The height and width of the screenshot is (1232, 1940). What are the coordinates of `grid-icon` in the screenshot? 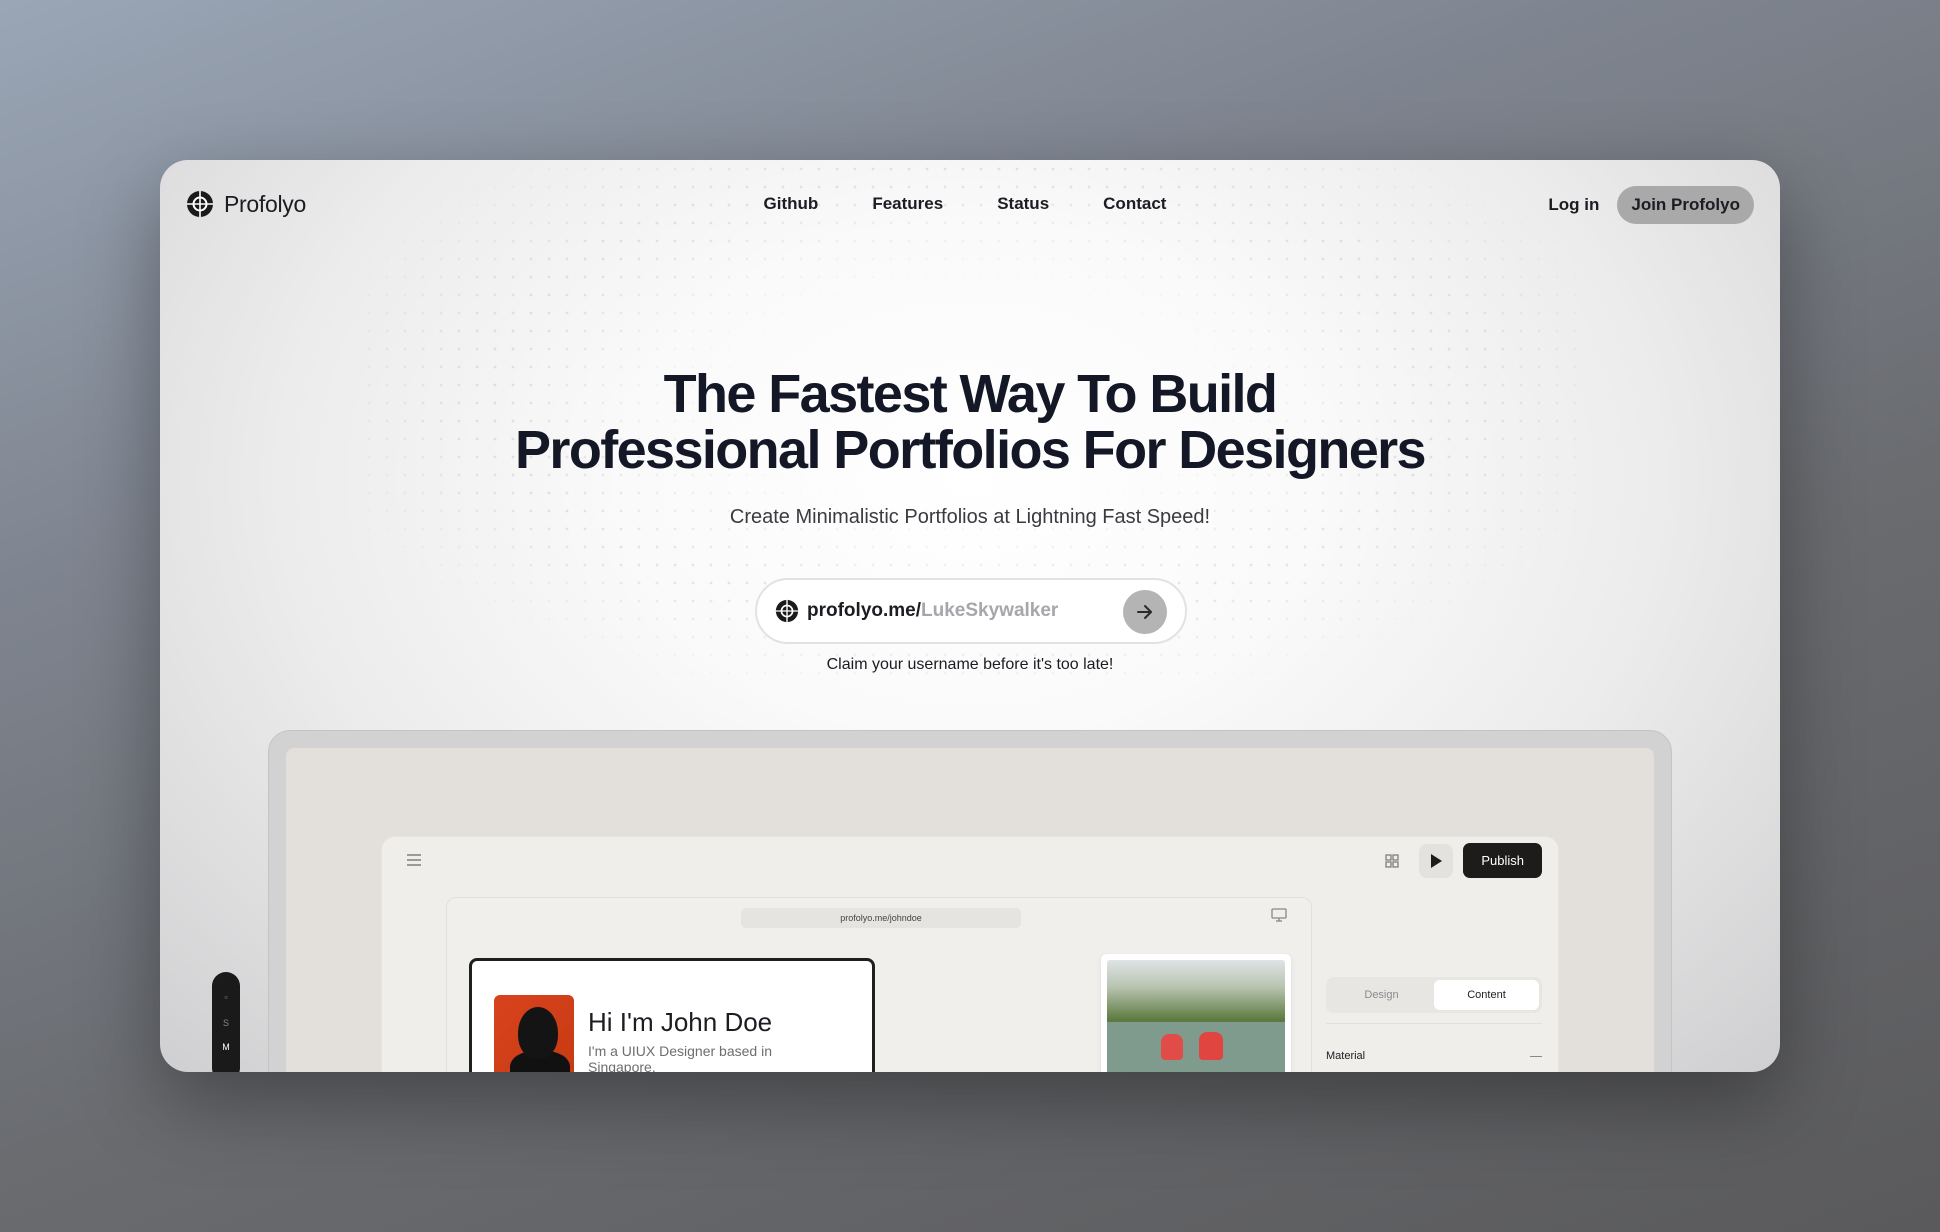 It's located at (1392, 860).